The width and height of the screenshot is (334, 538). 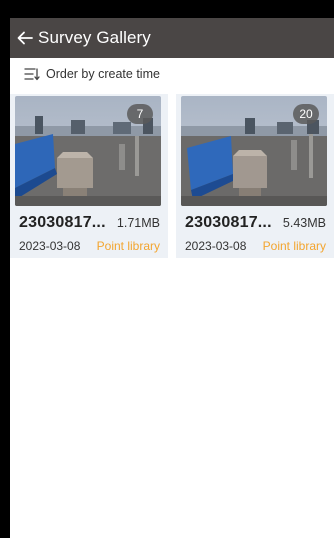 What do you see at coordinates (94, 37) in the screenshot?
I see `page-title: Survey Gallery` at bounding box center [94, 37].